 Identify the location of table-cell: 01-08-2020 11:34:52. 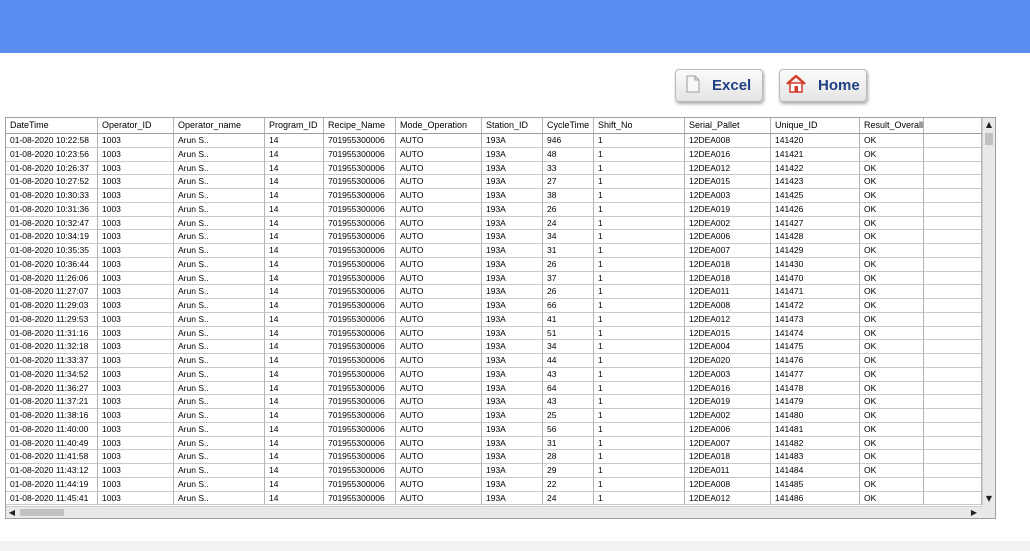
(52, 374).